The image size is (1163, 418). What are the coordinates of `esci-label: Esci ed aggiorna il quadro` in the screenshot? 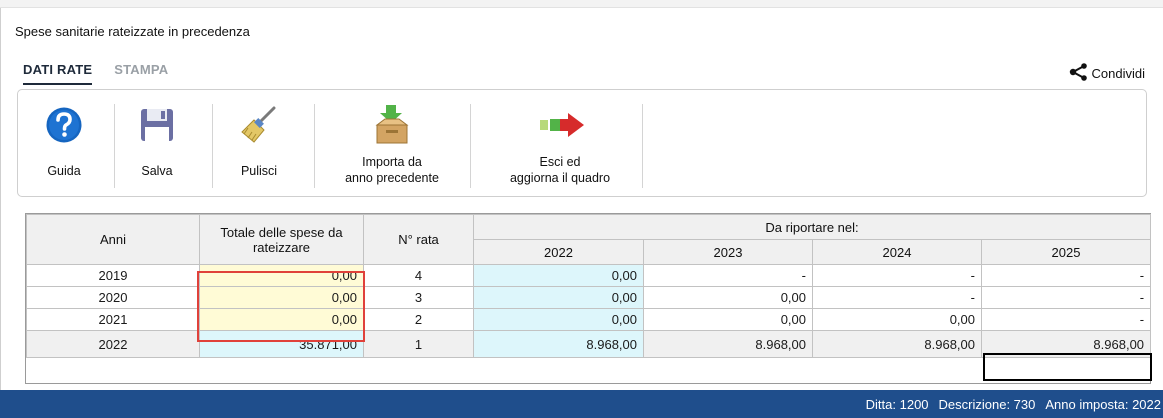 It's located at (560, 170).